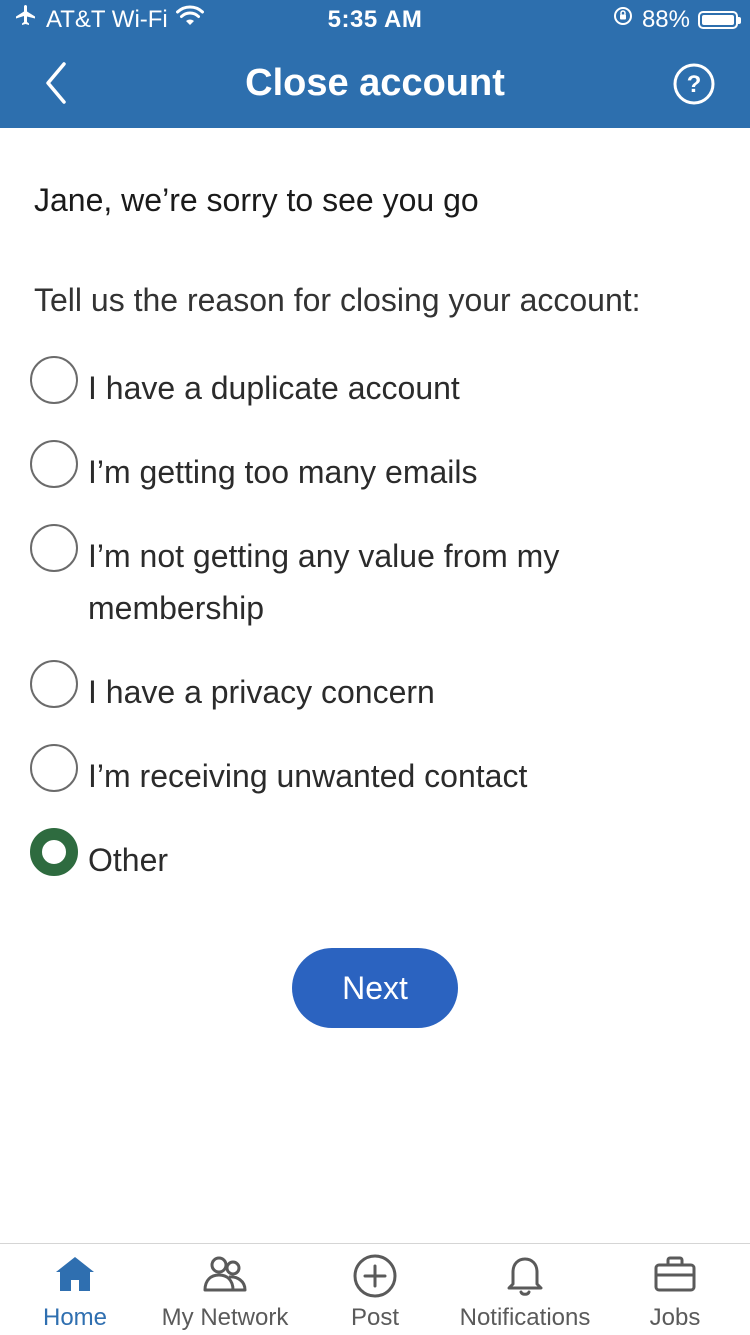 This screenshot has height=1335, width=750. I want to click on tab-label: Home, so click(75, 1317).